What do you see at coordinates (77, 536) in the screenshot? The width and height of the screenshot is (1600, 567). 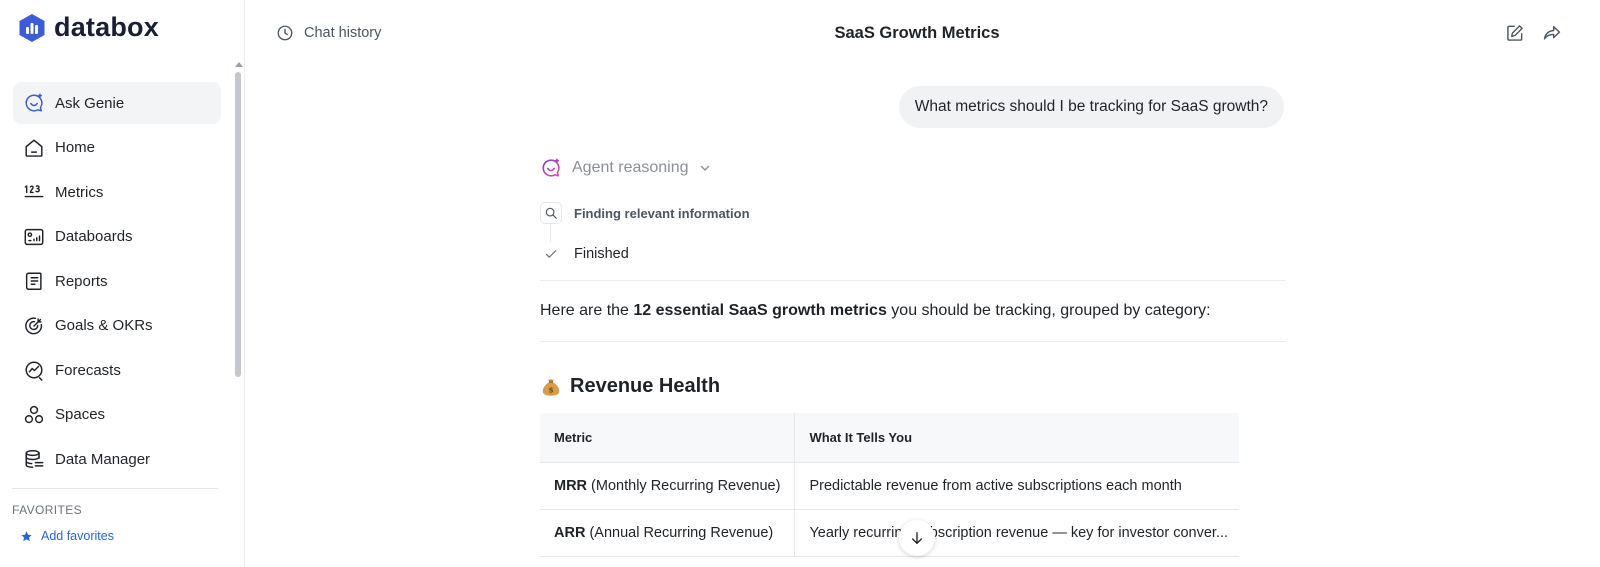 I see `add-favorites-label: Add favorites` at bounding box center [77, 536].